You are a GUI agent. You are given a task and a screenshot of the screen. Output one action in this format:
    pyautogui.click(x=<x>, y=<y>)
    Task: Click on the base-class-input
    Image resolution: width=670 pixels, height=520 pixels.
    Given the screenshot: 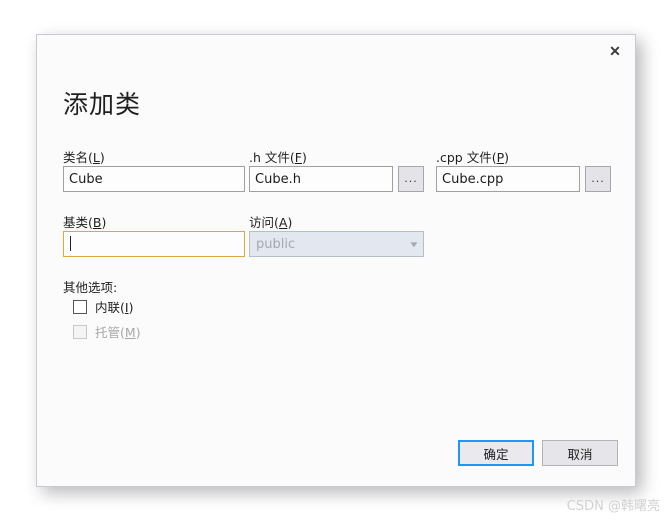 What is the action you would take?
    pyautogui.click(x=154, y=244)
    